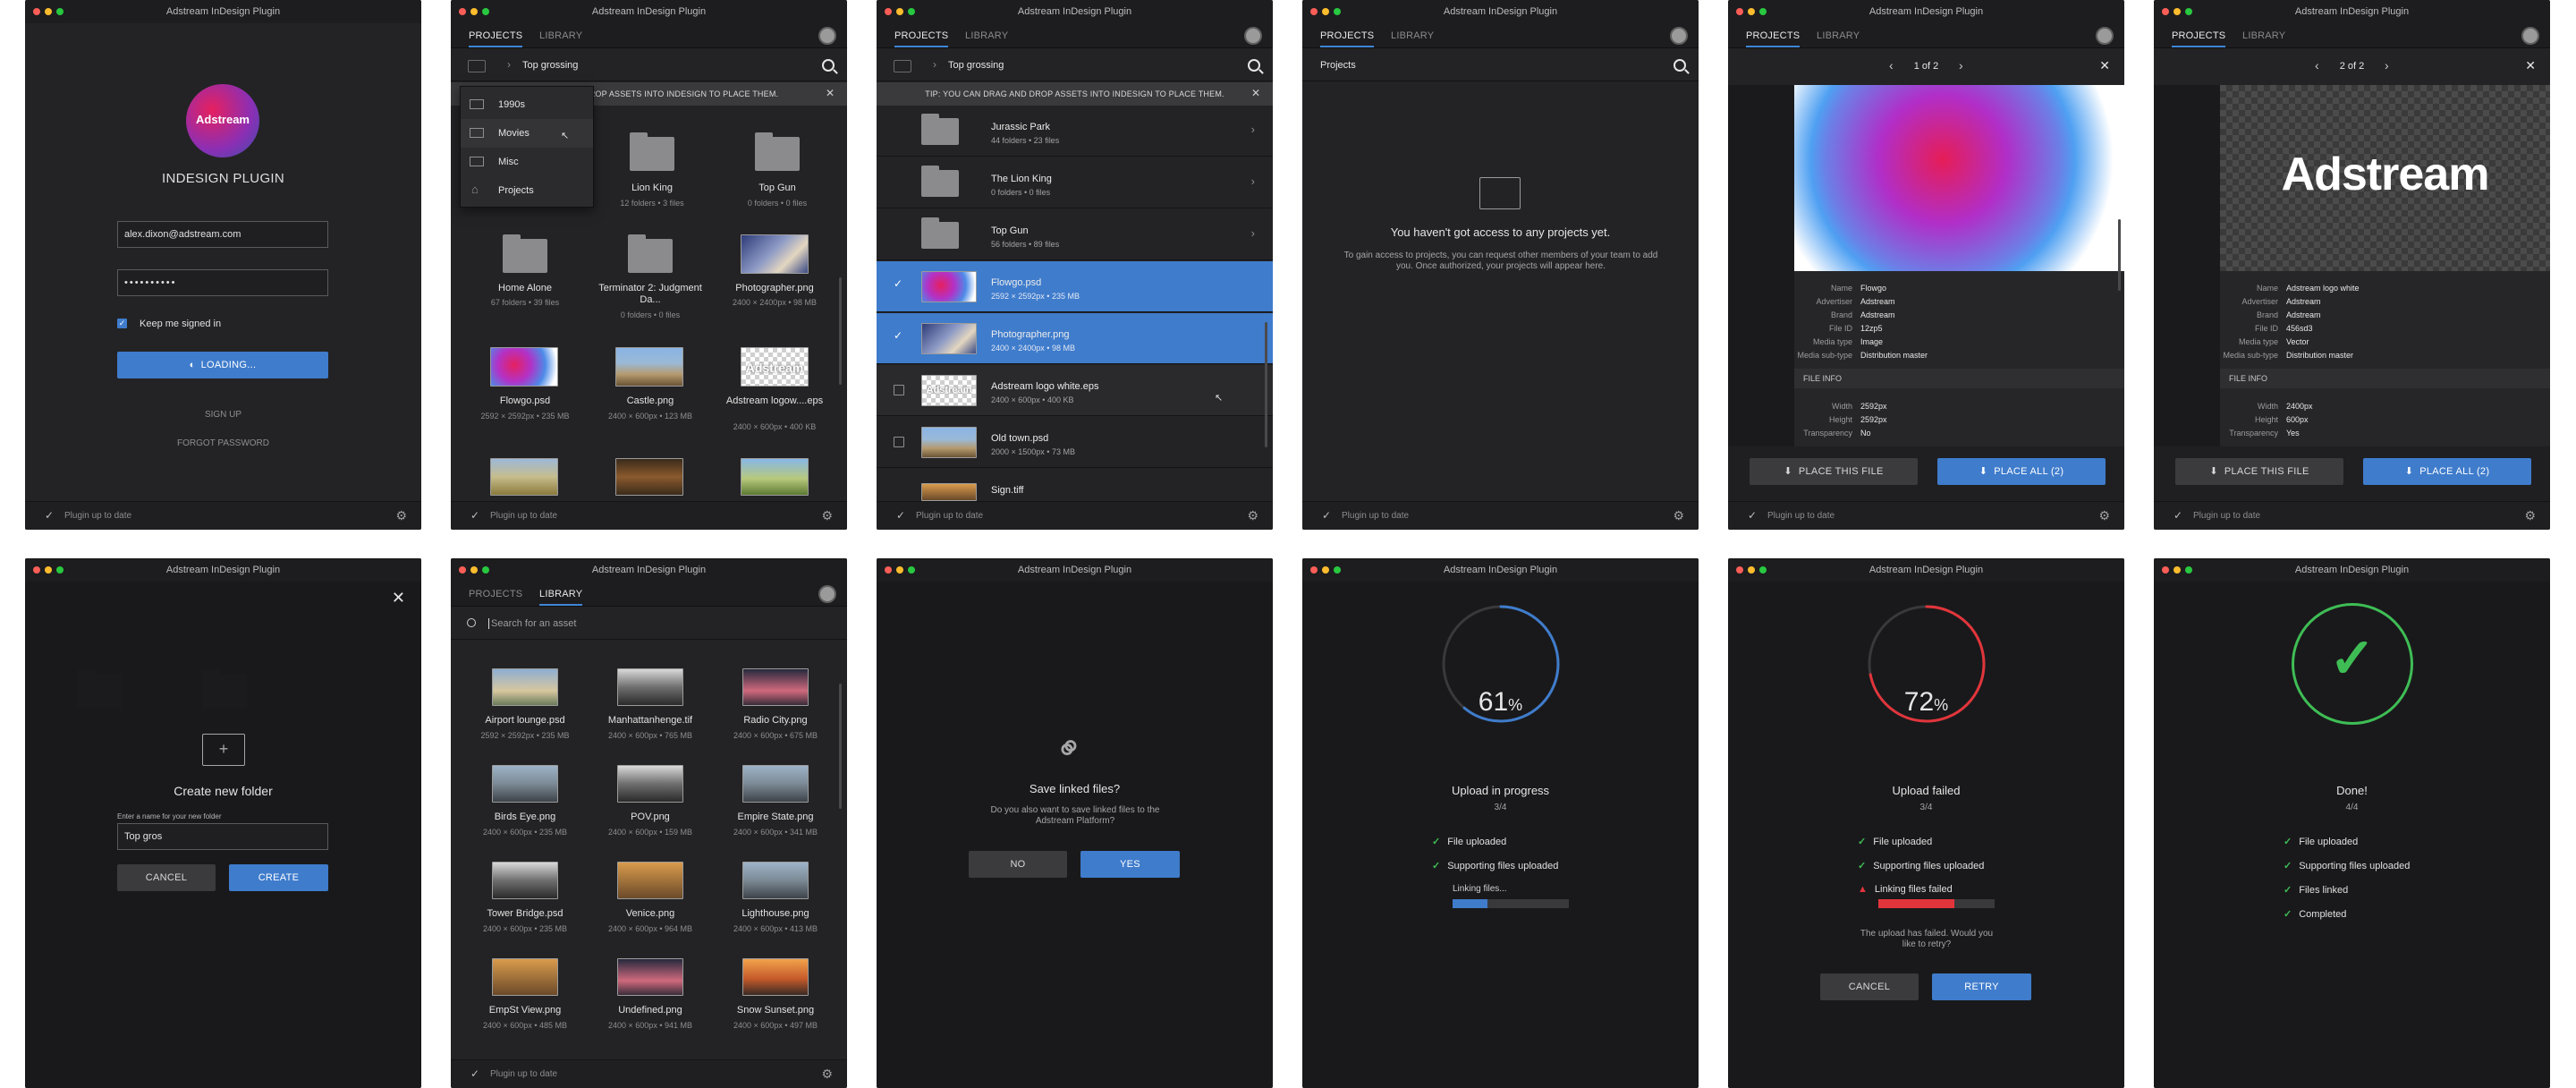 The image size is (2576, 1088). I want to click on create-button: CREATE, so click(278, 877).